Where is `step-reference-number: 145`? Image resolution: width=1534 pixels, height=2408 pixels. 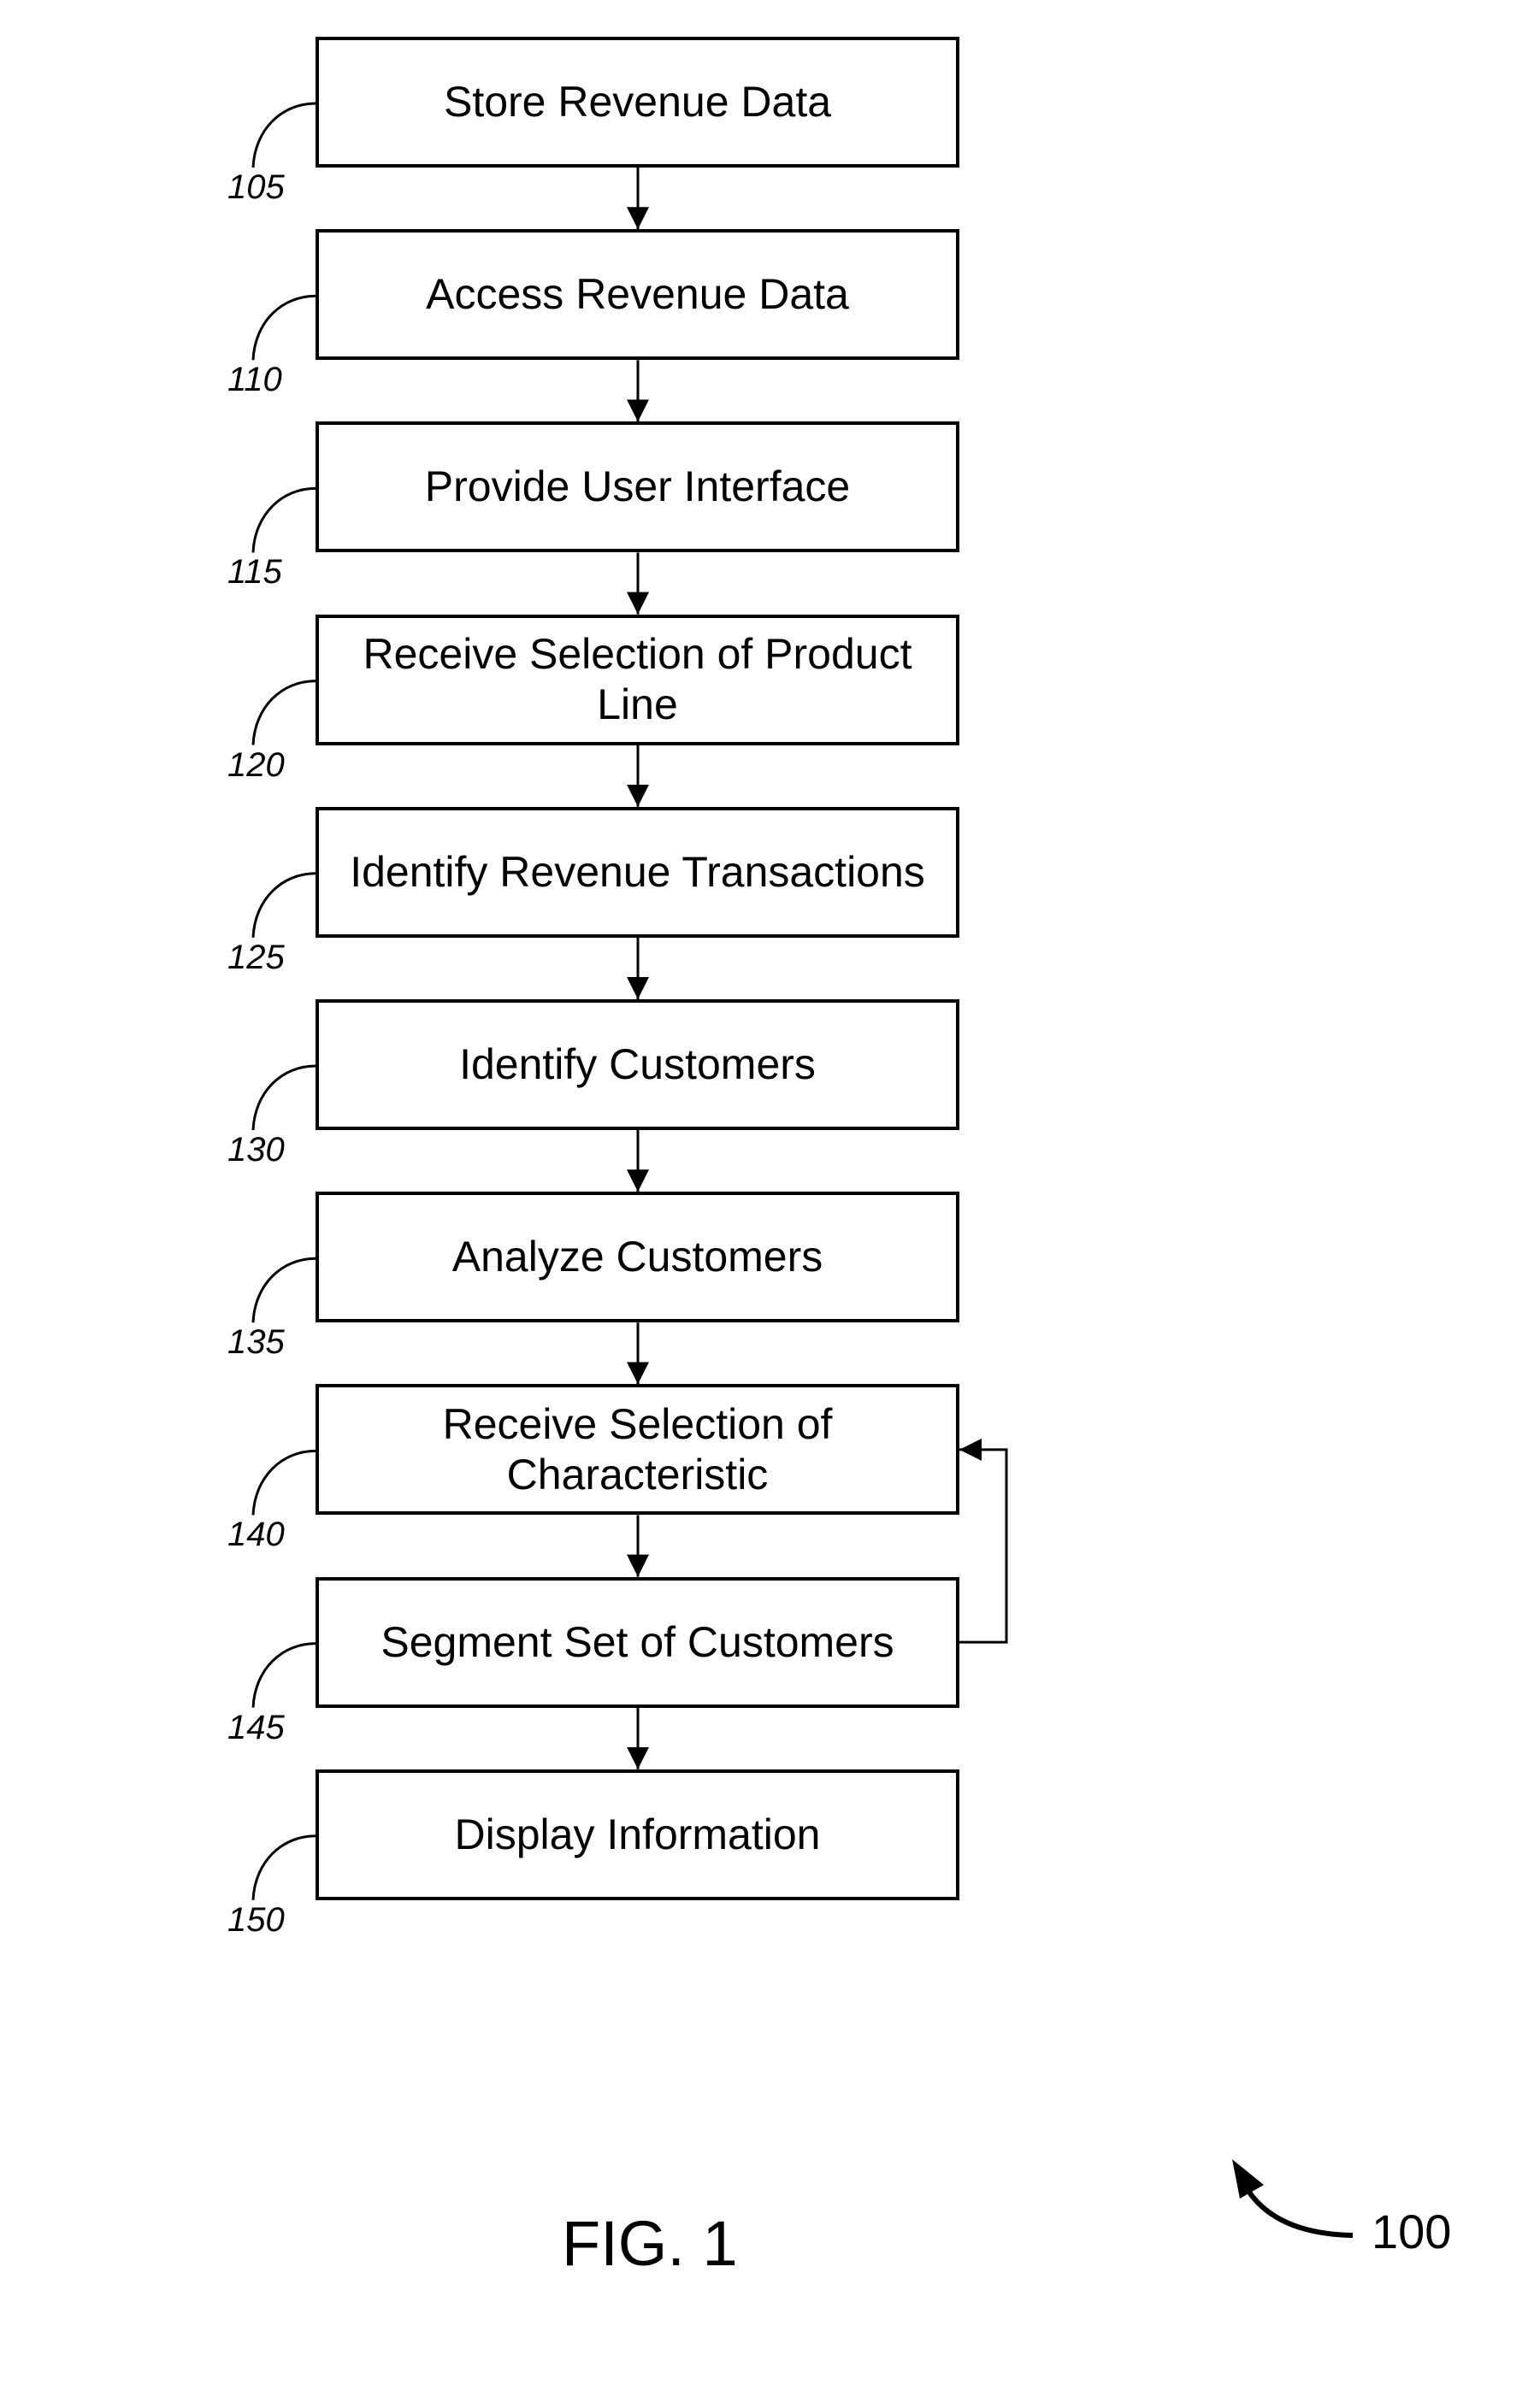 step-reference-number: 145 is located at coordinates (256, 1727).